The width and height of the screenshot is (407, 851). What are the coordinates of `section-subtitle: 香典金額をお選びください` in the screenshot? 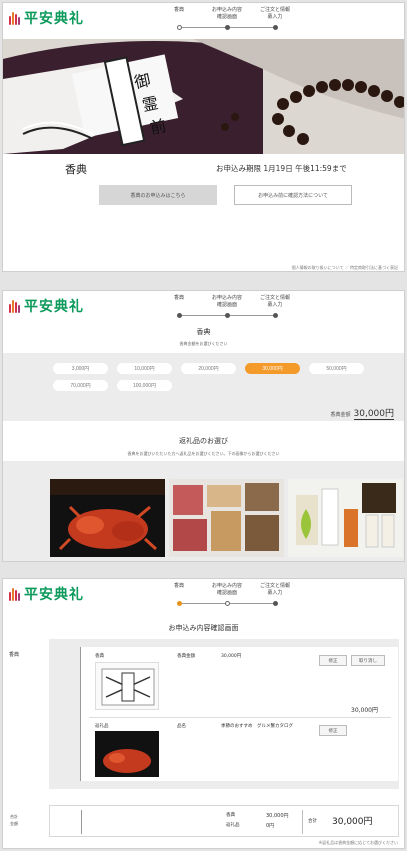 It's located at (203, 343).